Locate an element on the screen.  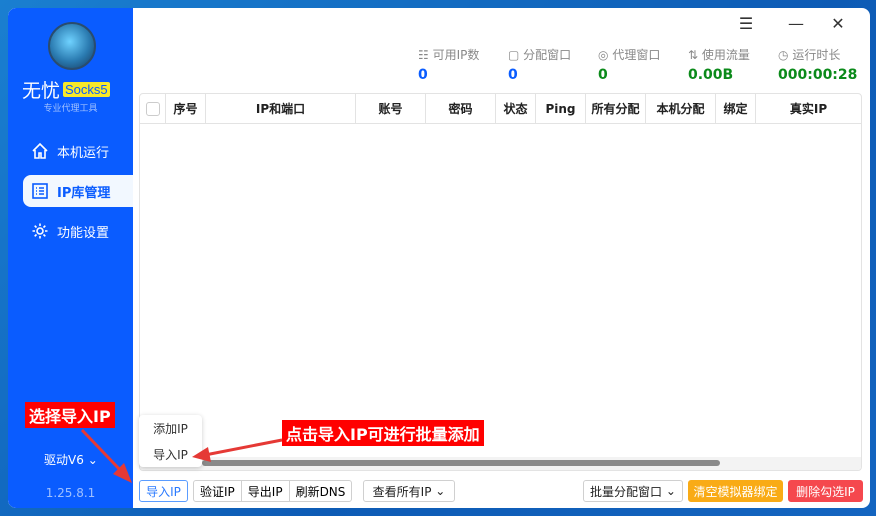
annotation-arrows is located at coordinates (181, 455).